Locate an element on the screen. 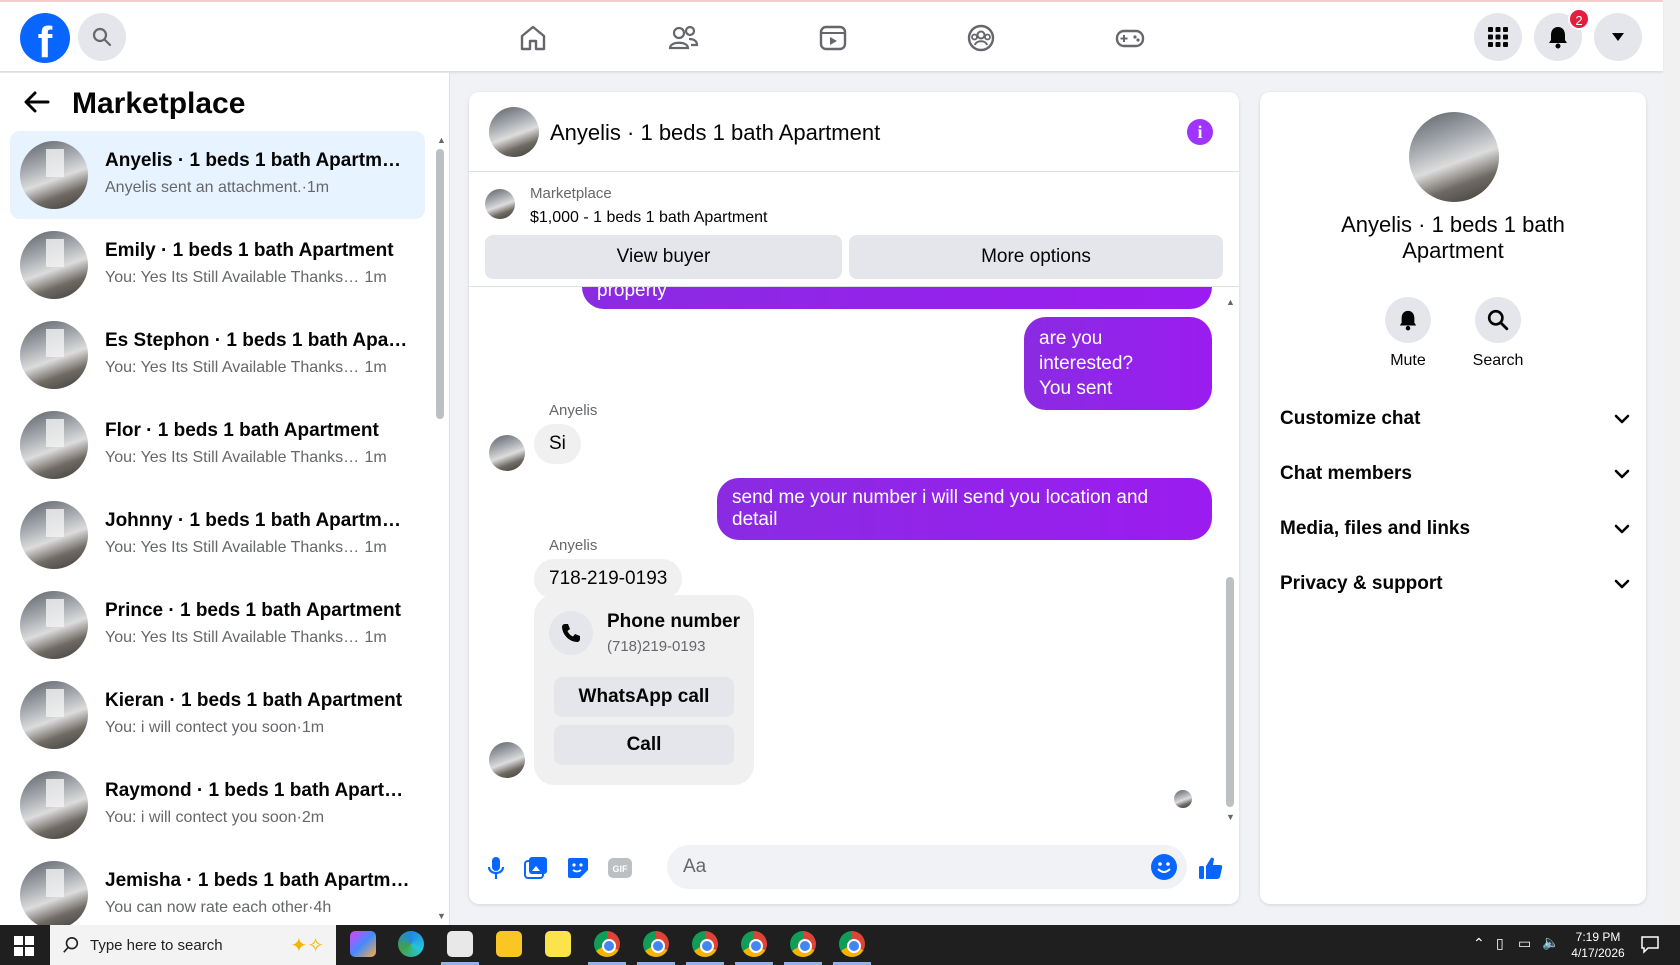  emoji-icon is located at coordinates (1164, 867).